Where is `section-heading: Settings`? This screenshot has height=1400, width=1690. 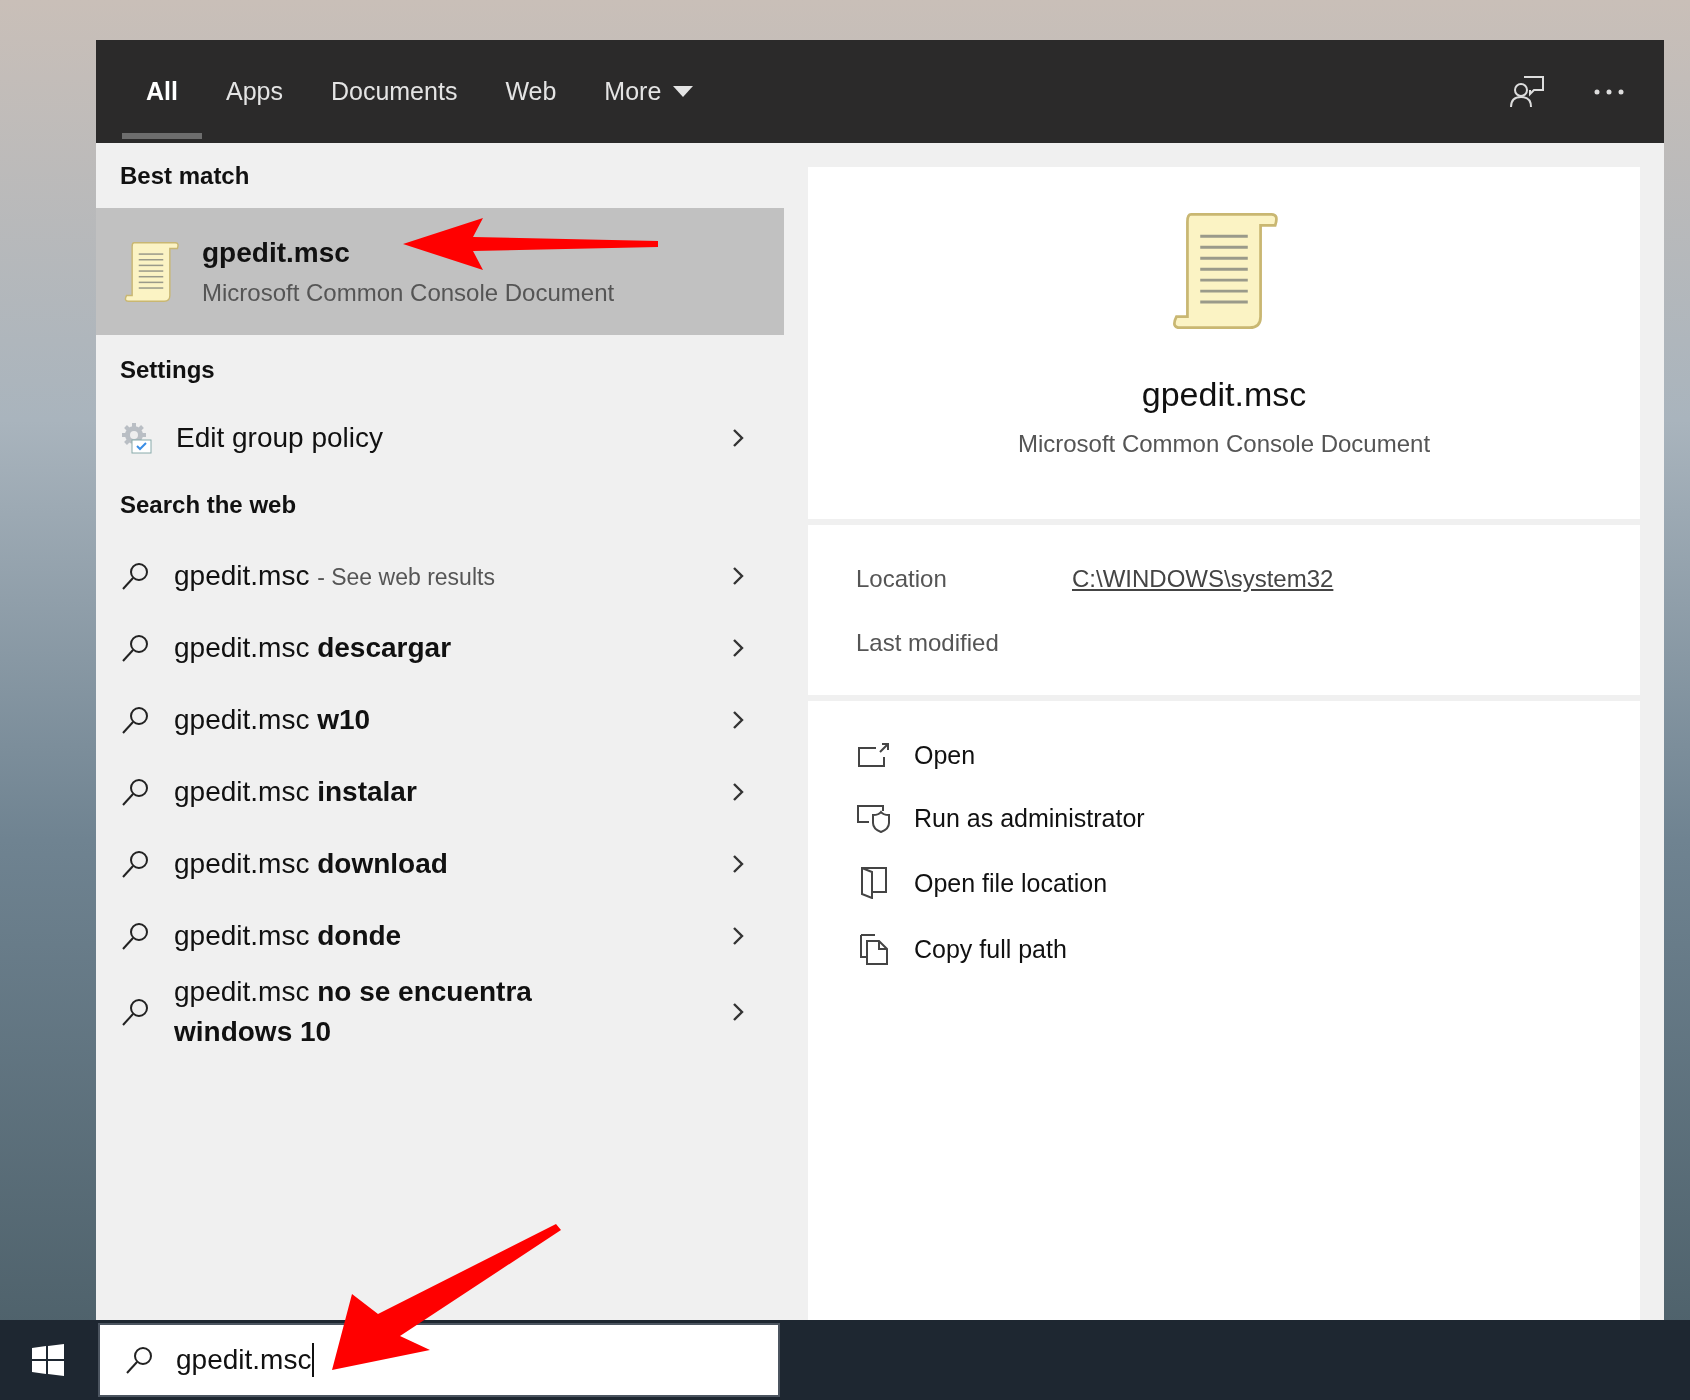 section-heading: Settings is located at coordinates (167, 370).